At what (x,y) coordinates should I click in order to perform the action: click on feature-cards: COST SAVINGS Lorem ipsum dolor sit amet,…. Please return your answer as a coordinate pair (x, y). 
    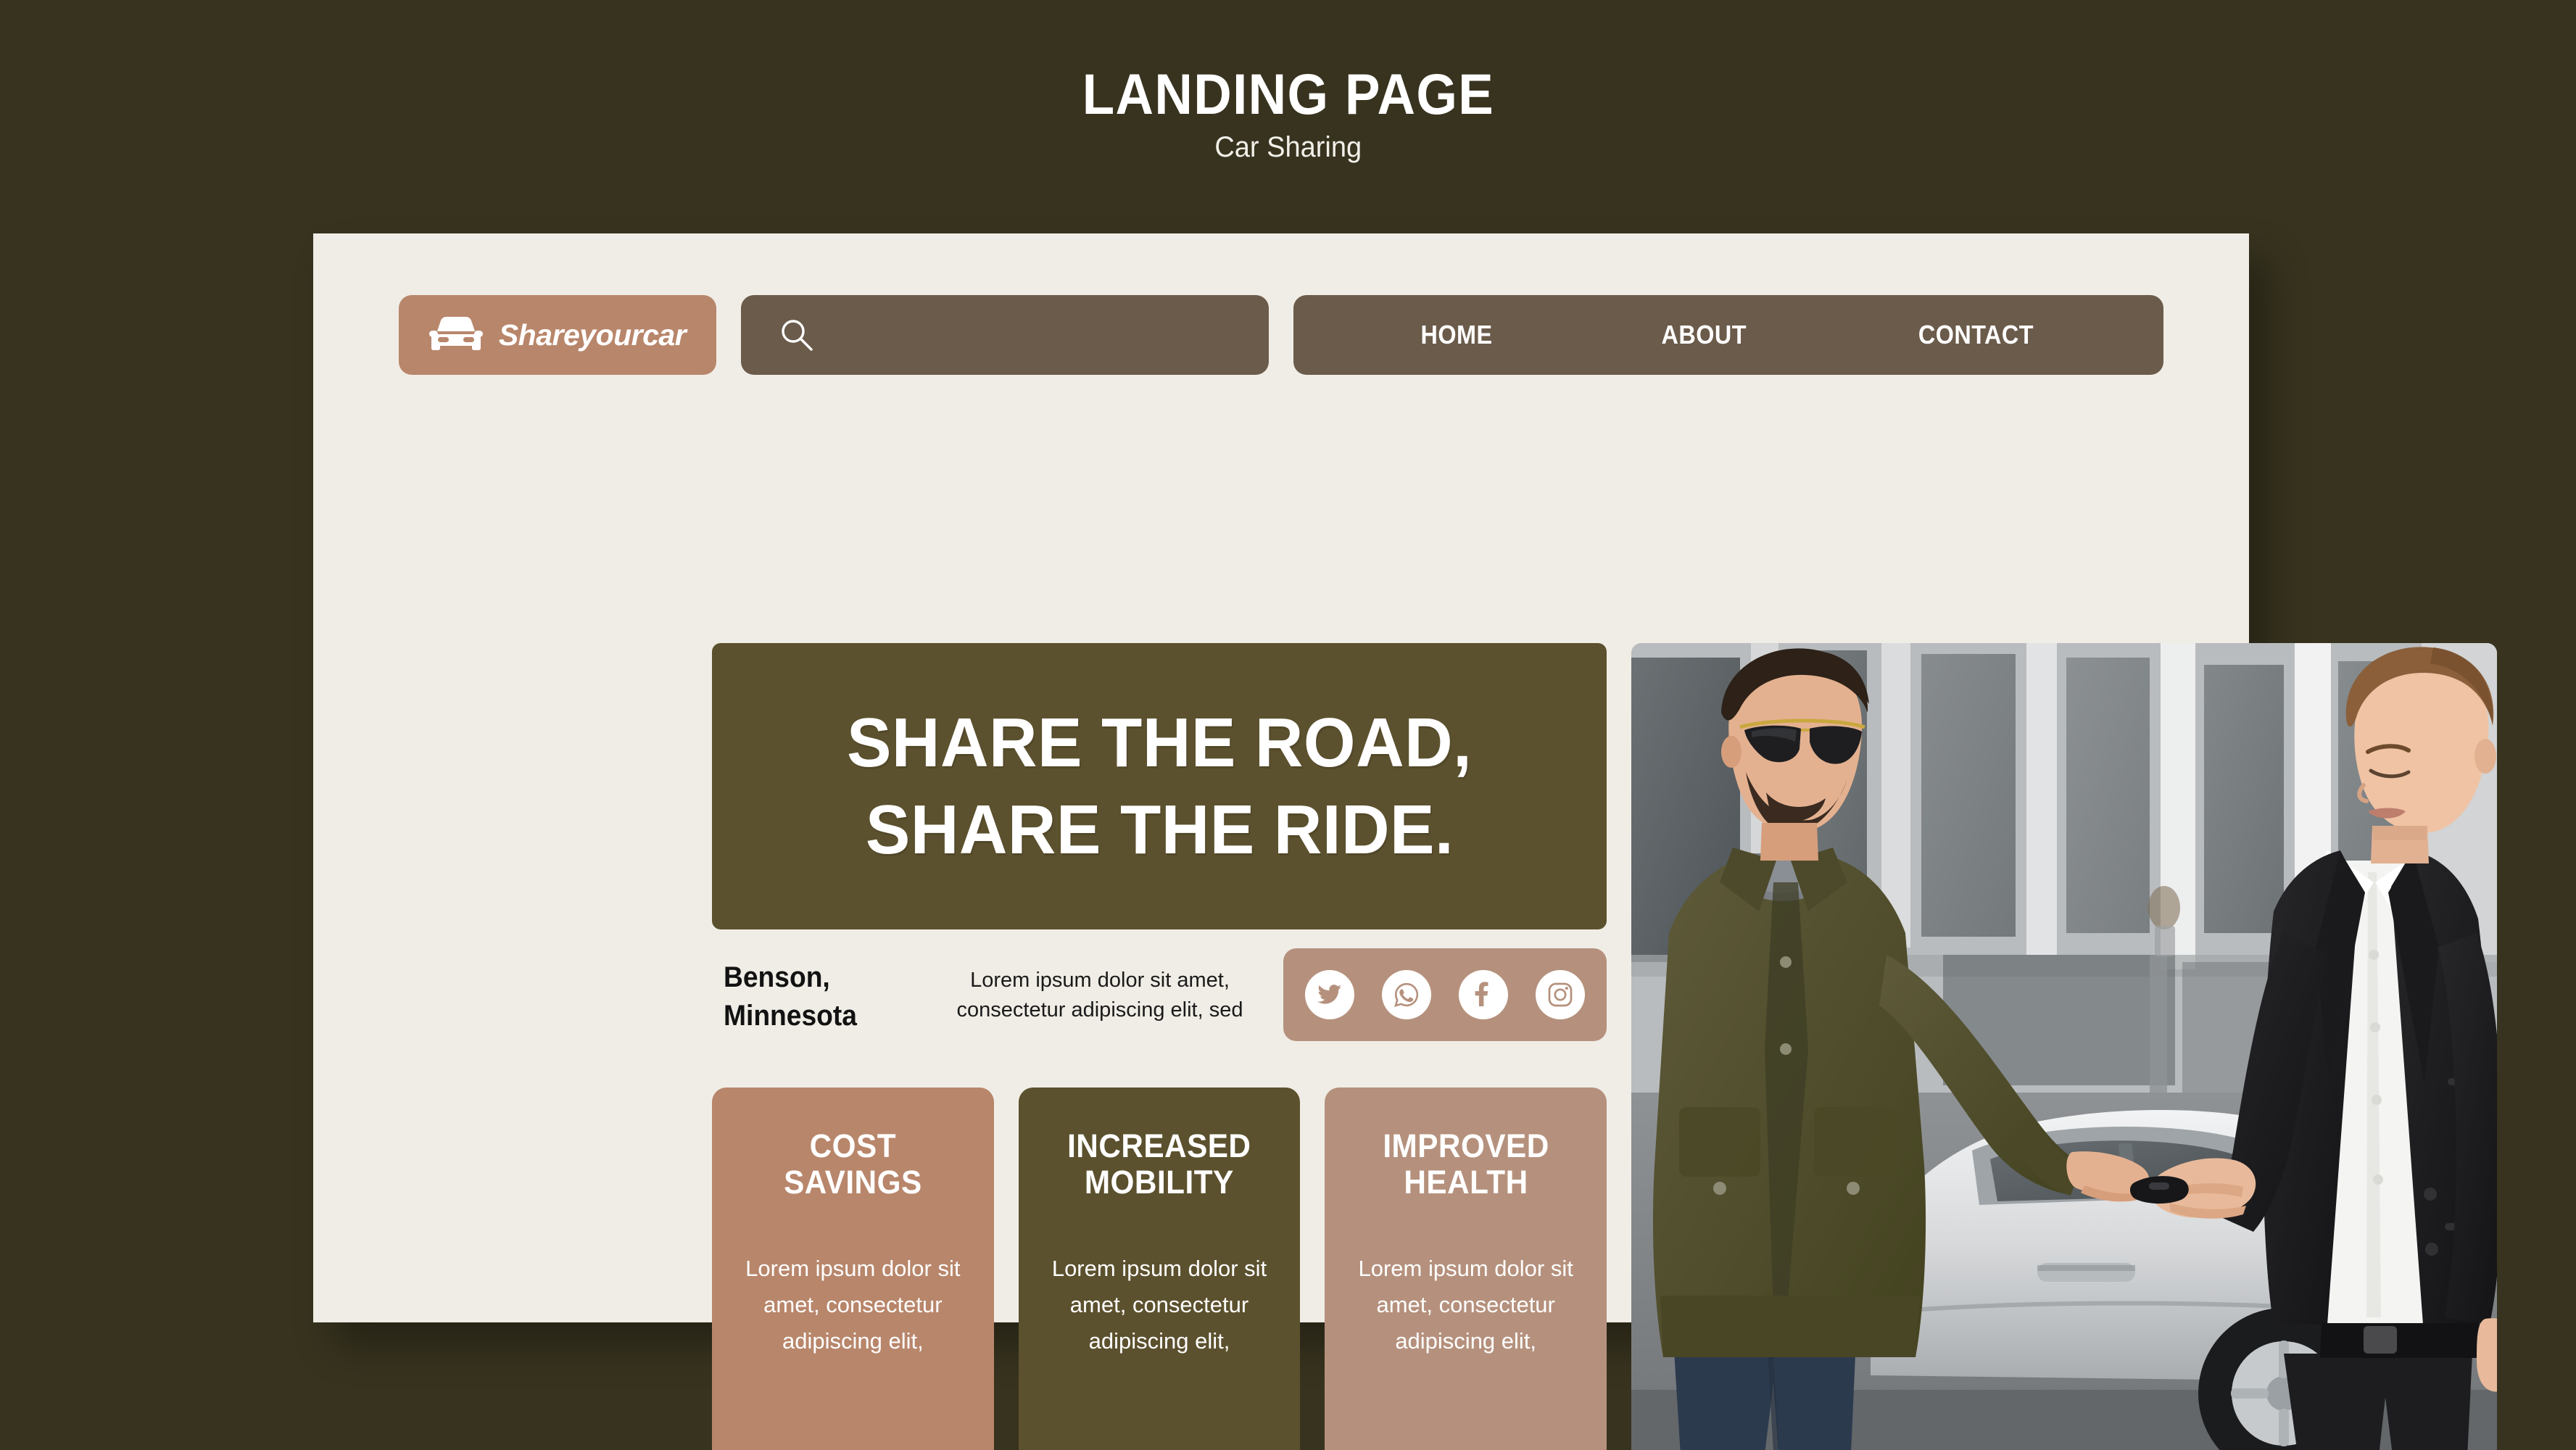
    Looking at the image, I should click on (1159, 1269).